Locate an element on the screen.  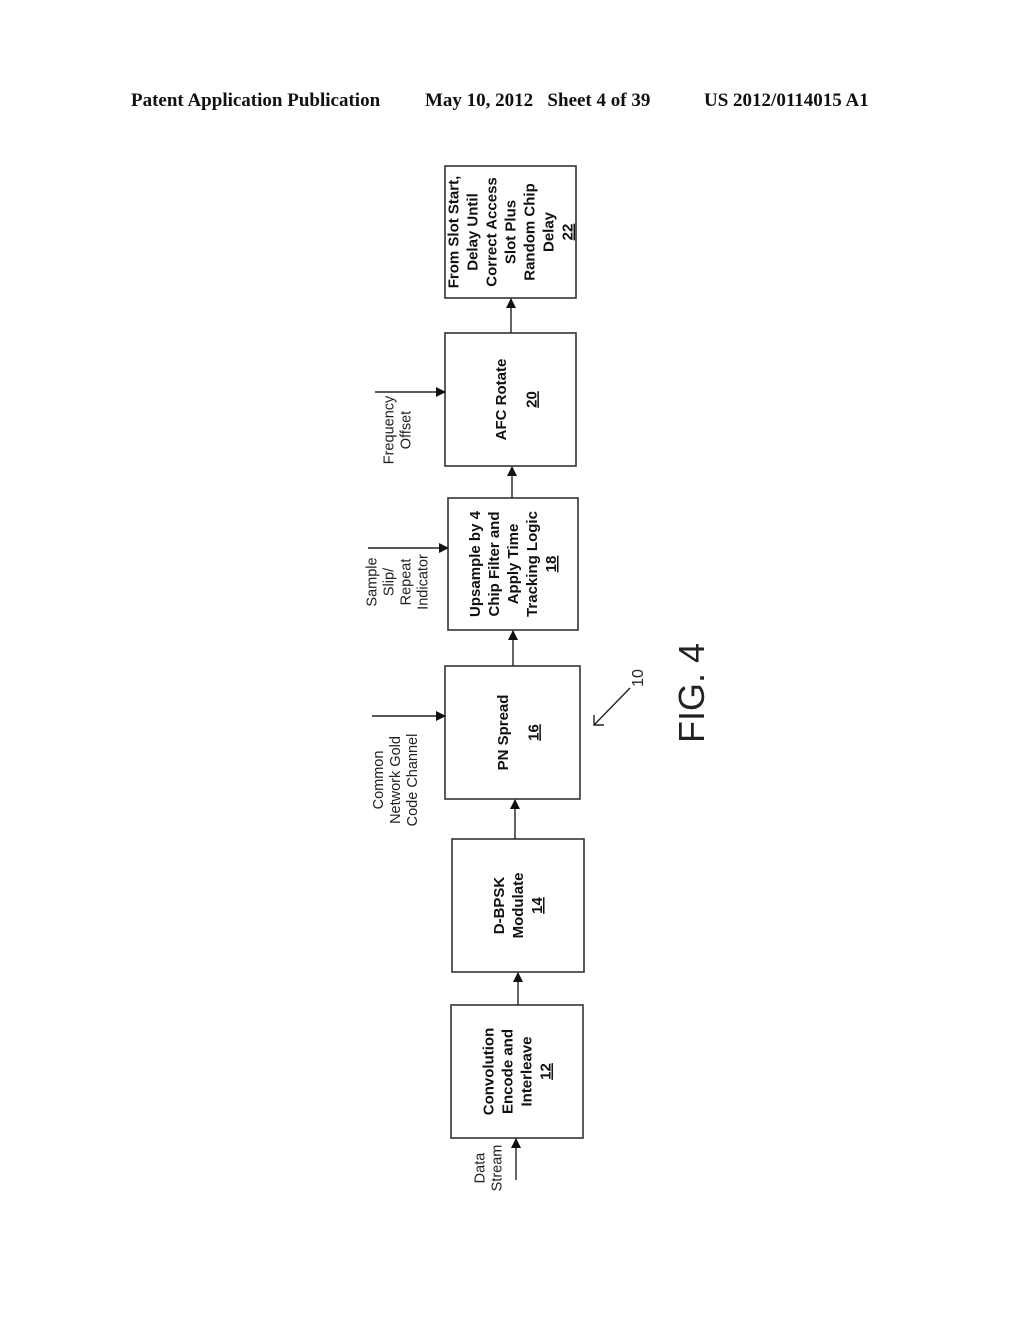
block-label-line: Tracking Logic is located at coordinates (532, 564).